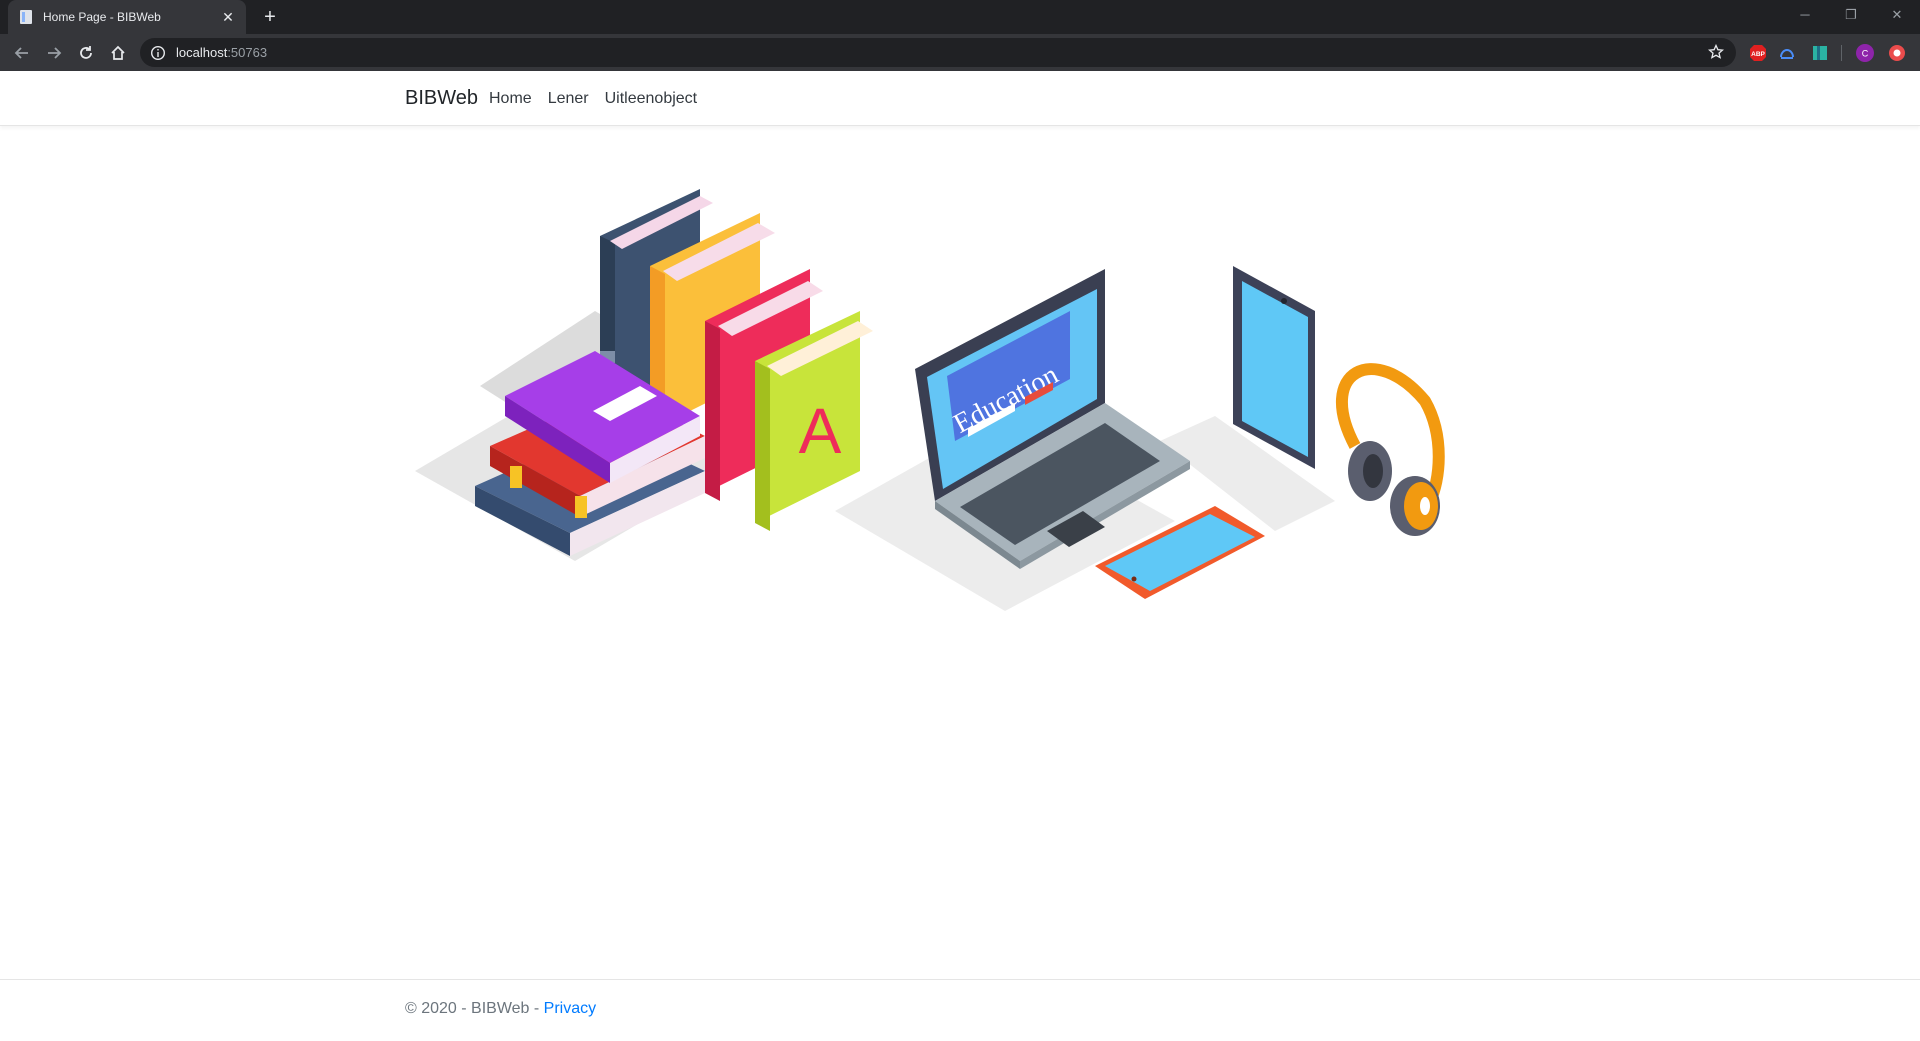  Describe the element at coordinates (510, 99) in the screenshot. I see `nav-link-home: Home` at that location.